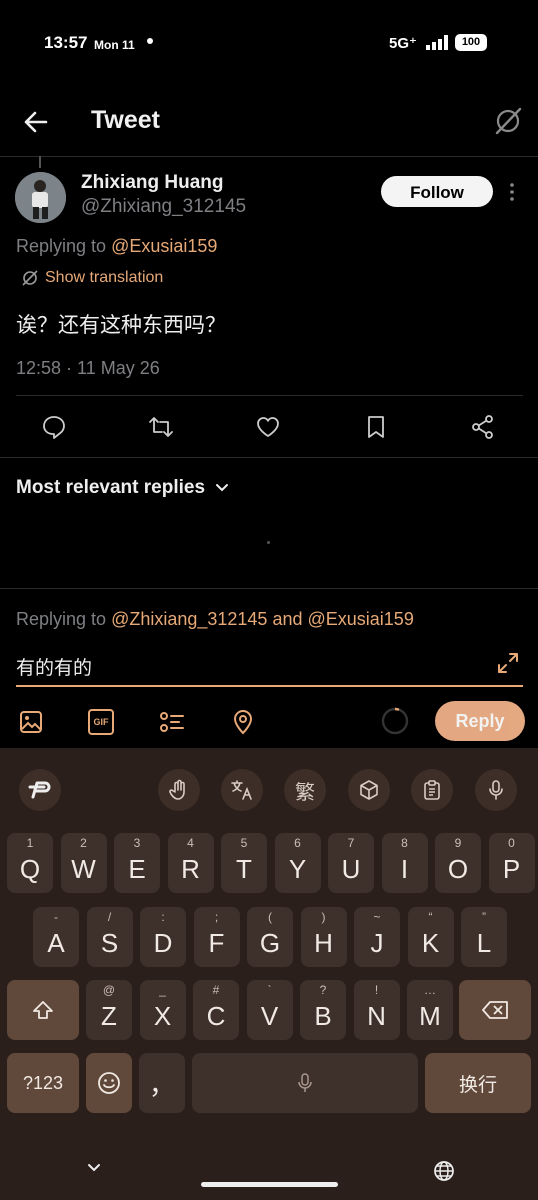 Image resolution: width=538 pixels, height=1200 pixels. Describe the element at coordinates (512, 192) in the screenshot. I see `more-options-icon` at that location.